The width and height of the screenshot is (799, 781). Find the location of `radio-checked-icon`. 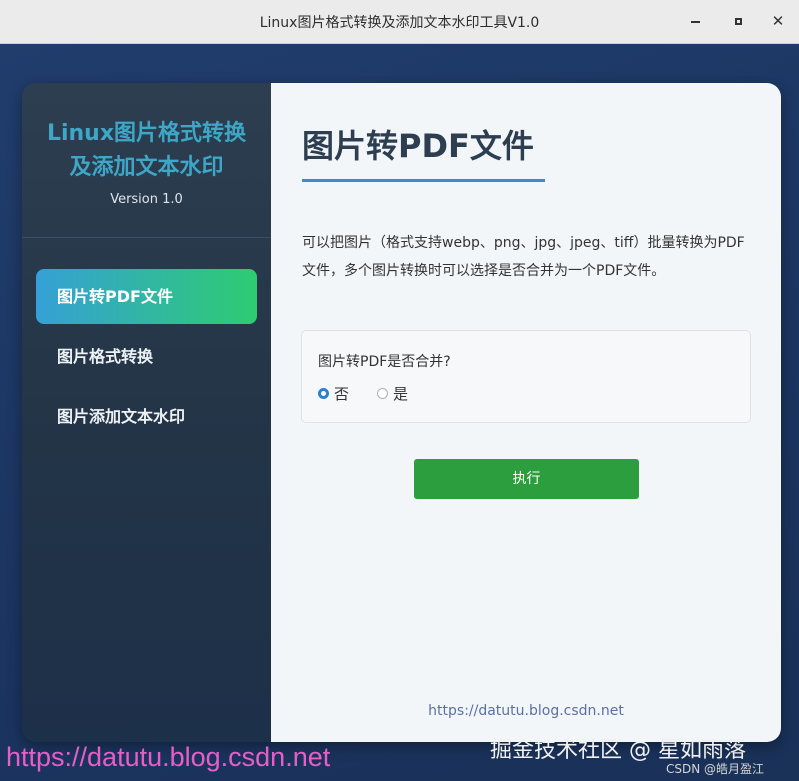

radio-checked-icon is located at coordinates (323, 393).